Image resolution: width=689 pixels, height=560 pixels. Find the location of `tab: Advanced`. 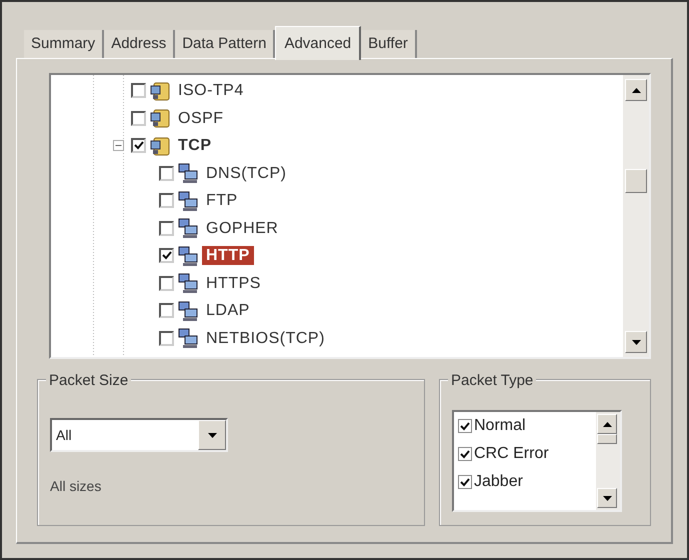

tab: Advanced is located at coordinates (318, 43).